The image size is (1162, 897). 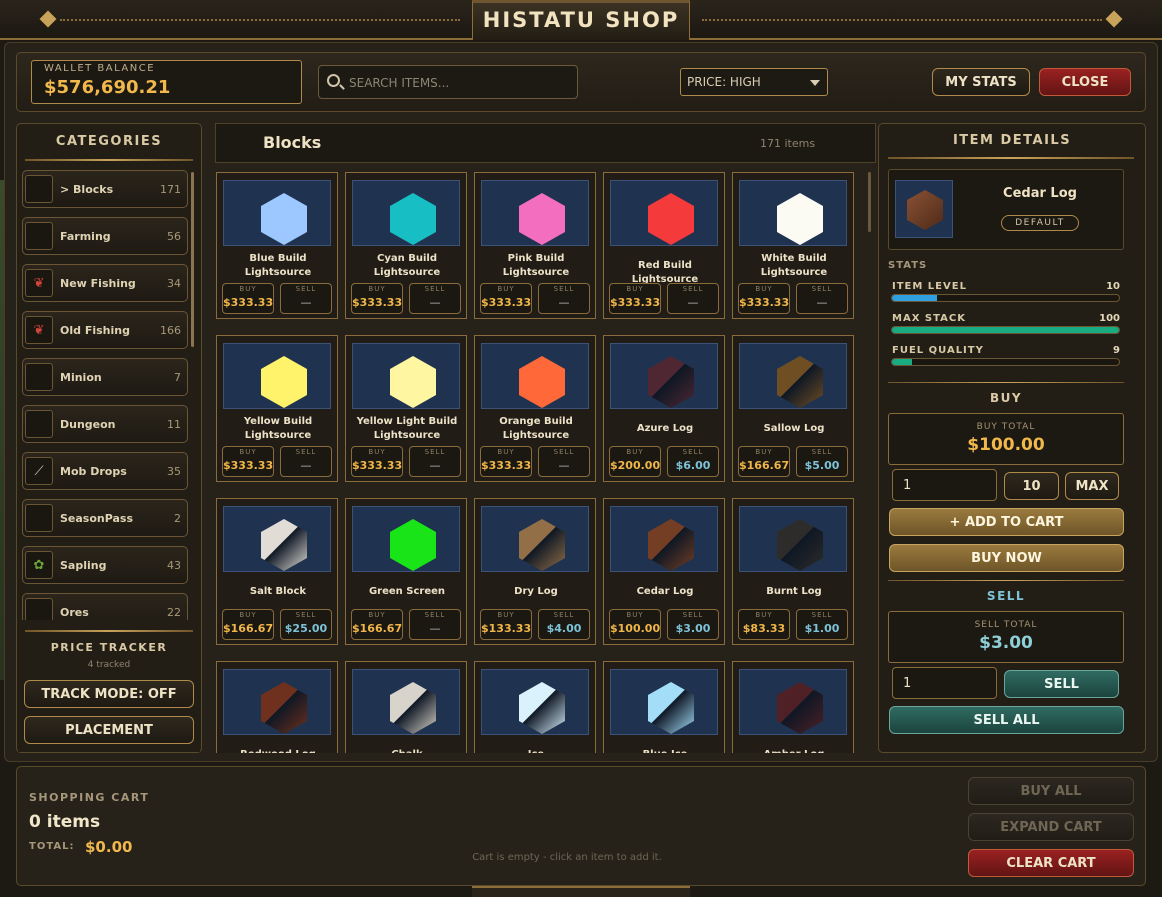 What do you see at coordinates (535, 707) in the screenshot?
I see `item-card: Ice` at bounding box center [535, 707].